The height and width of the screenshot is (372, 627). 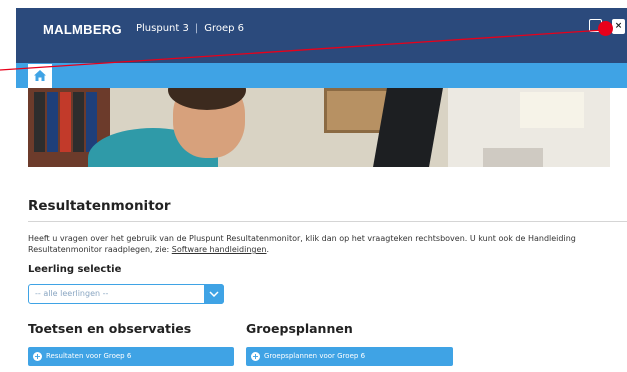 I want to click on annotation-marker, so click(x=605, y=28).